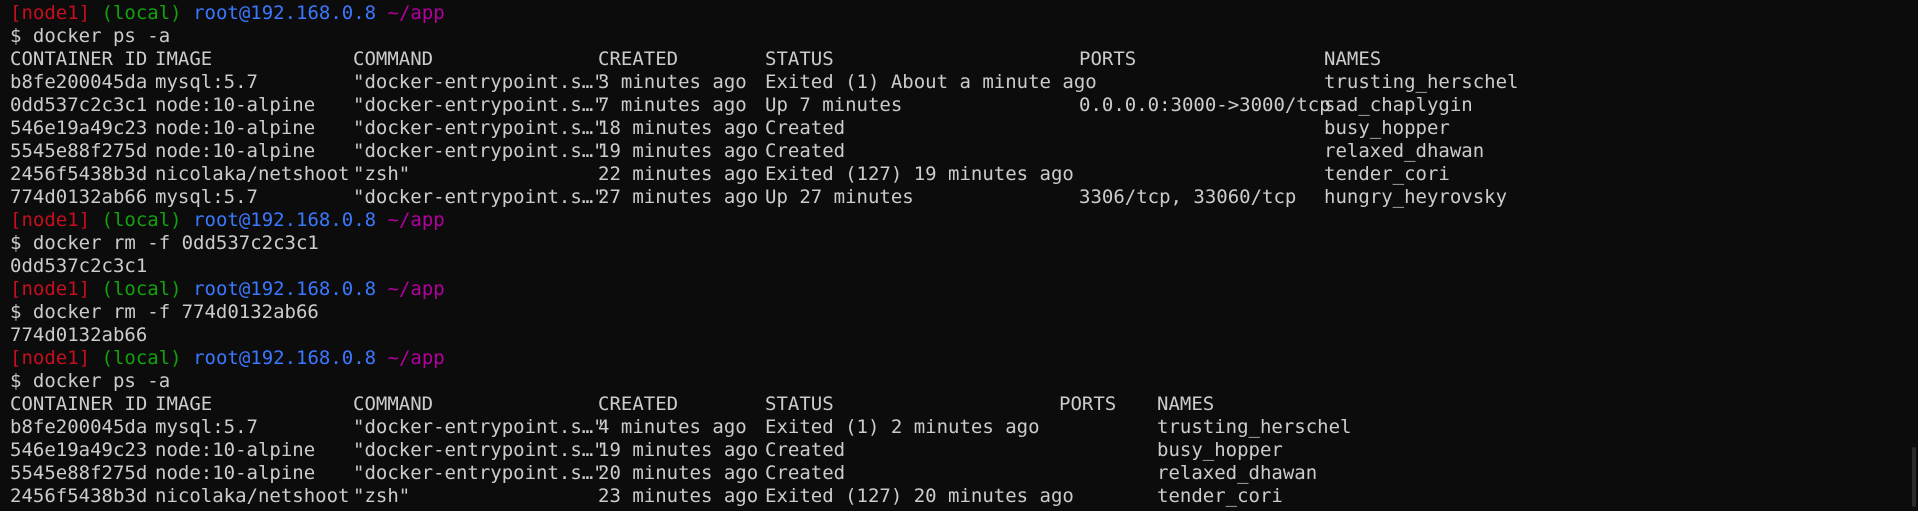  What do you see at coordinates (79, 59) in the screenshot?
I see `column-header: CONTAINER ID` at bounding box center [79, 59].